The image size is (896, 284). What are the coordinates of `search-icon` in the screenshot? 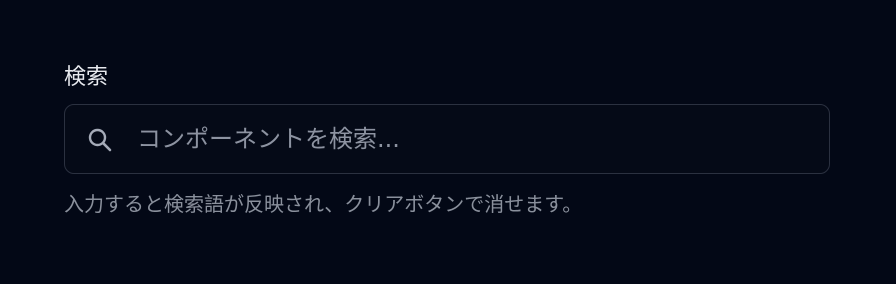 It's located at (100, 140).